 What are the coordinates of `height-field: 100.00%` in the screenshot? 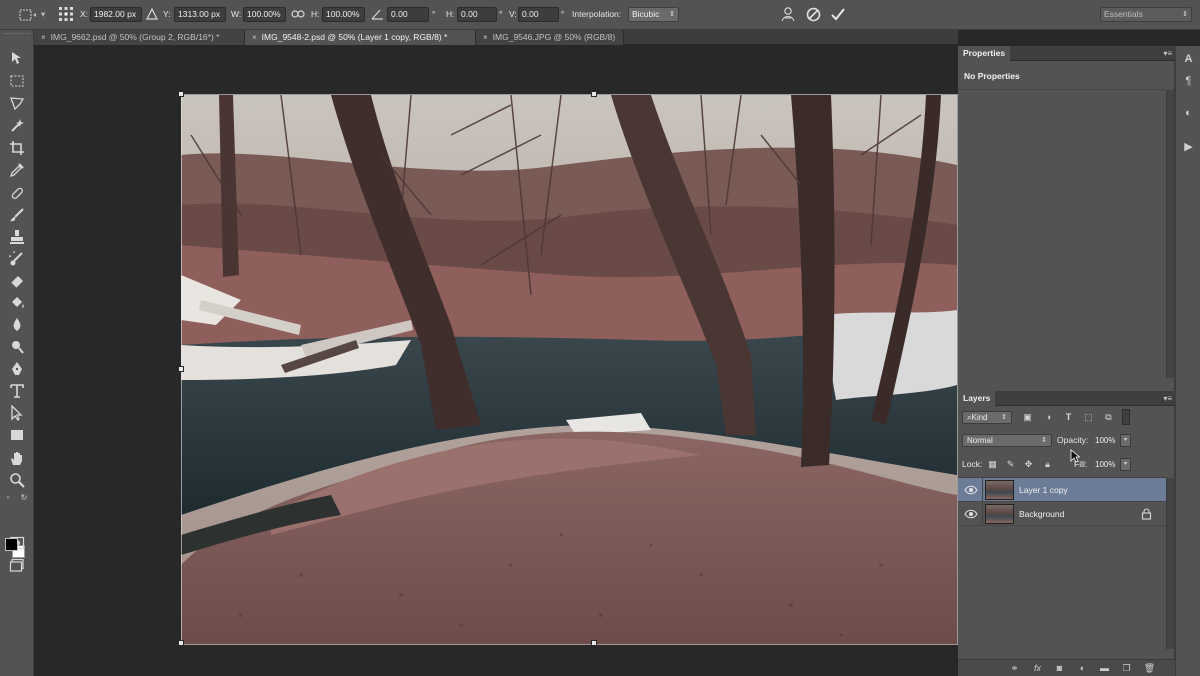 It's located at (343, 14).